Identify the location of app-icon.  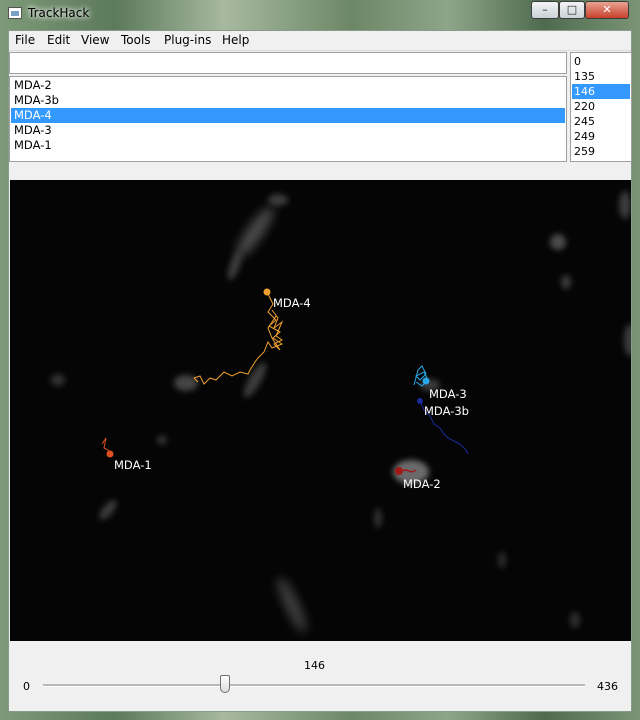
(15, 13).